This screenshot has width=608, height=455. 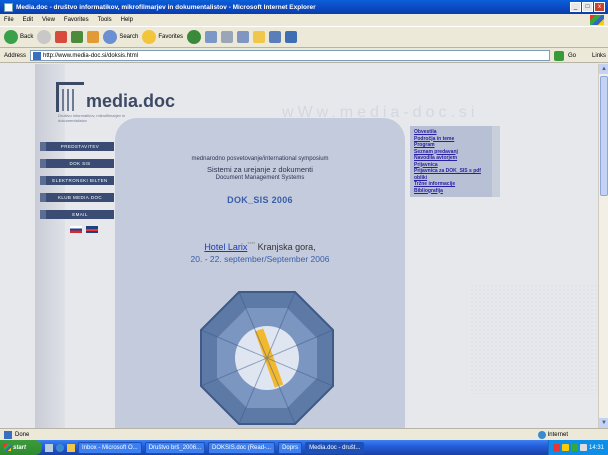 What do you see at coordinates (534, 339) in the screenshot?
I see `dot-pattern-decor` at bounding box center [534, 339].